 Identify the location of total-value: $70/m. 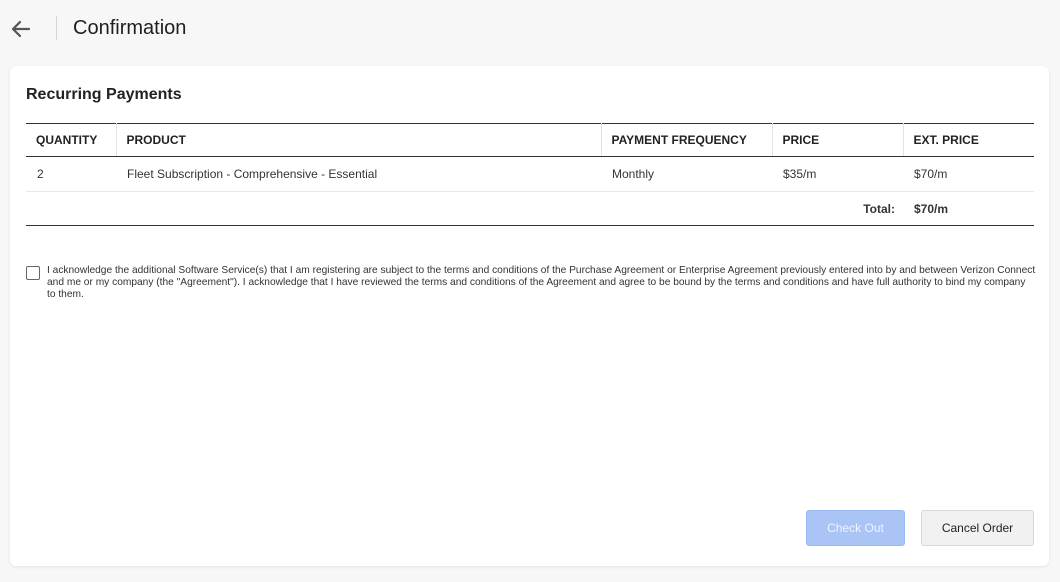
(968, 208).